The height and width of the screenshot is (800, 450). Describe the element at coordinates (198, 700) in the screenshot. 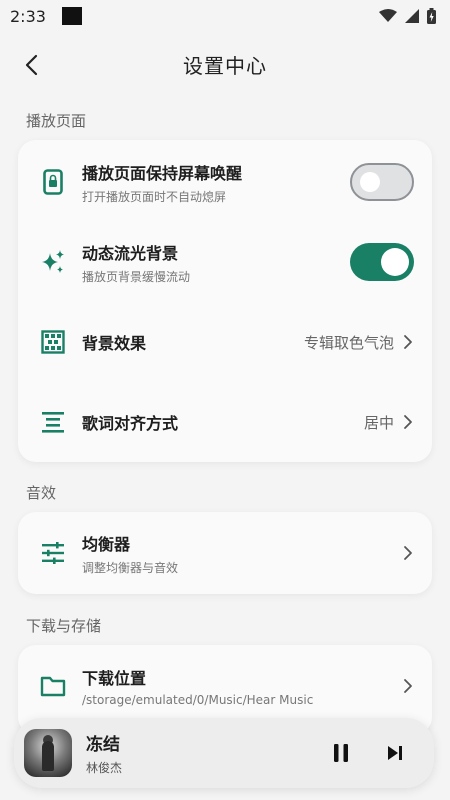

I see `download-location-path: /storage/emulated/0/Music/Hear Music` at that location.